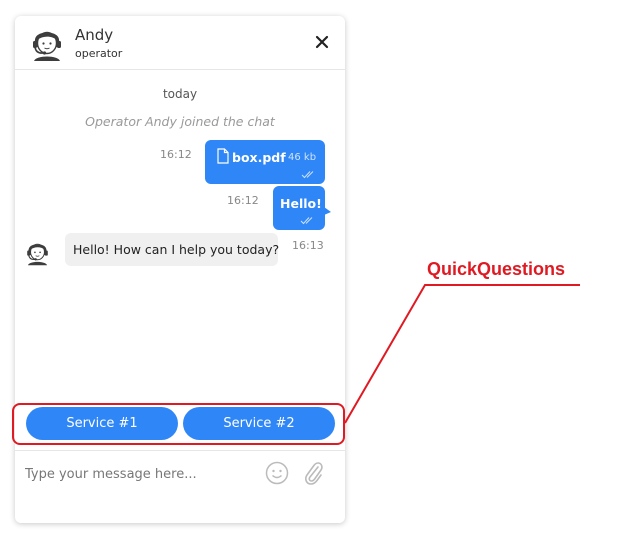 The image size is (640, 540). What do you see at coordinates (259, 423) in the screenshot?
I see `quick-question-button-service-2: Service #2` at bounding box center [259, 423].